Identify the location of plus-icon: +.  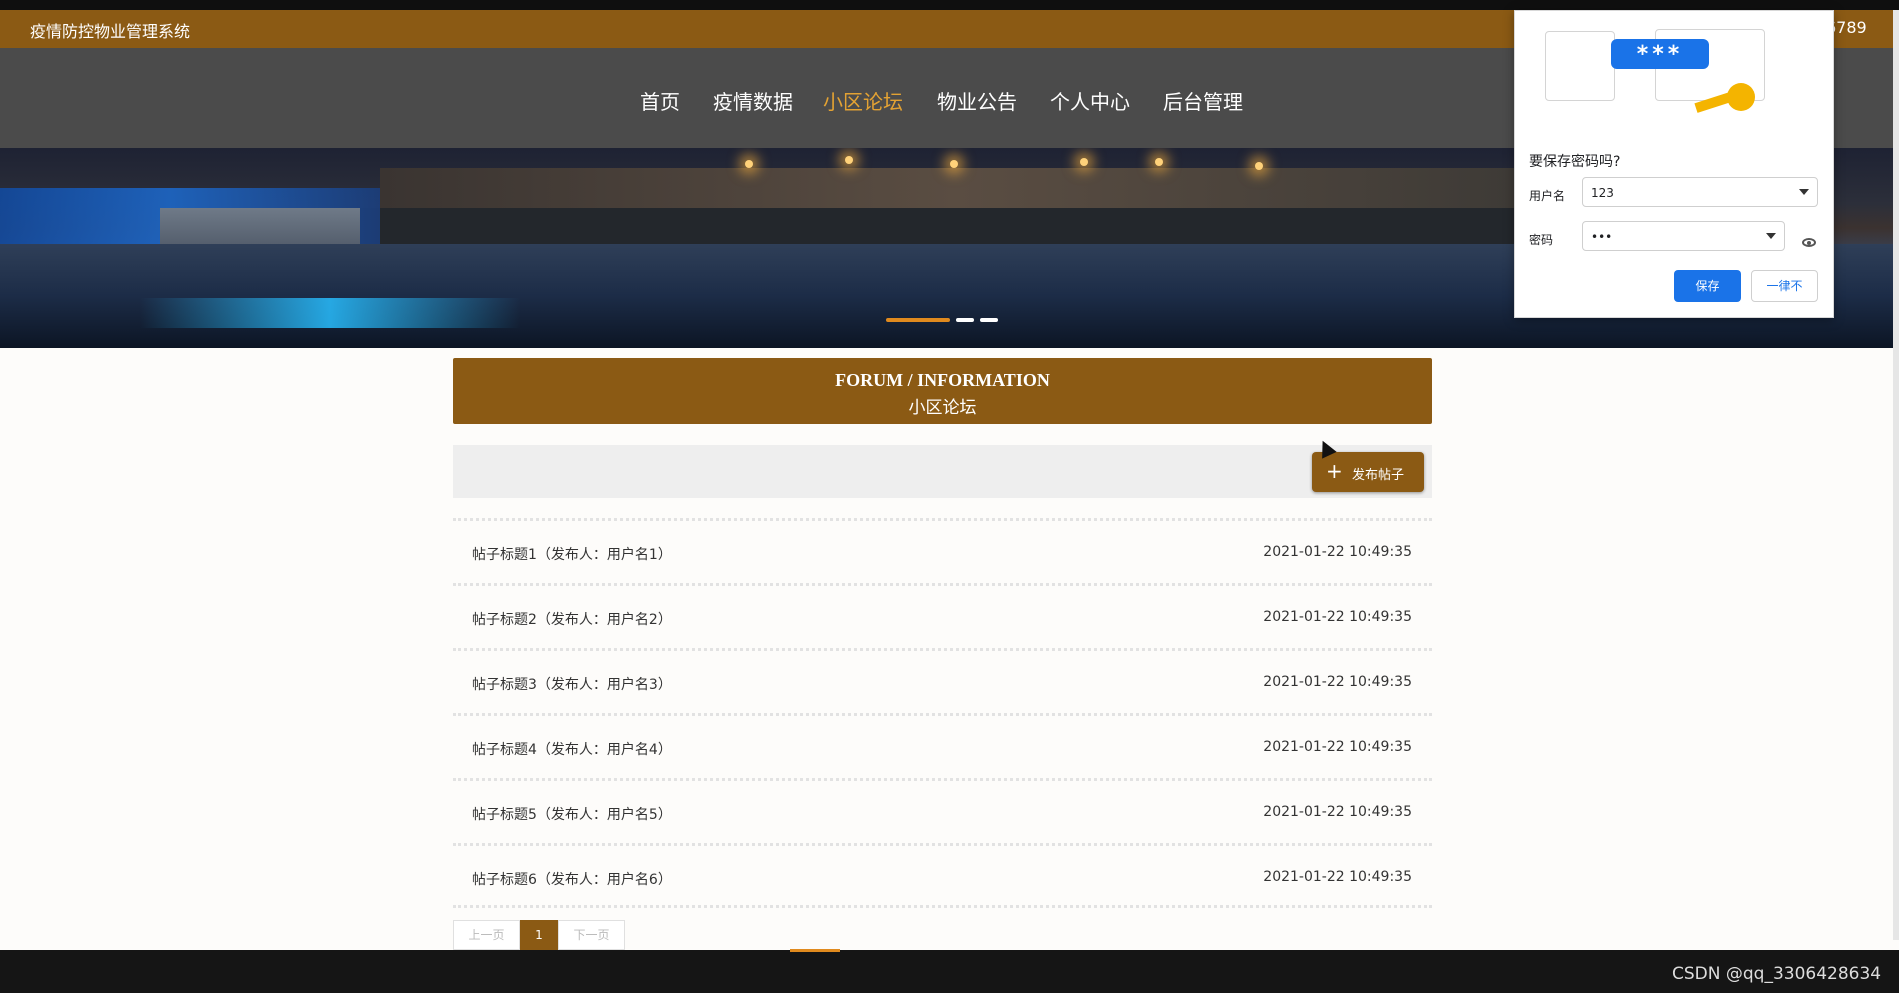
(1334, 471).